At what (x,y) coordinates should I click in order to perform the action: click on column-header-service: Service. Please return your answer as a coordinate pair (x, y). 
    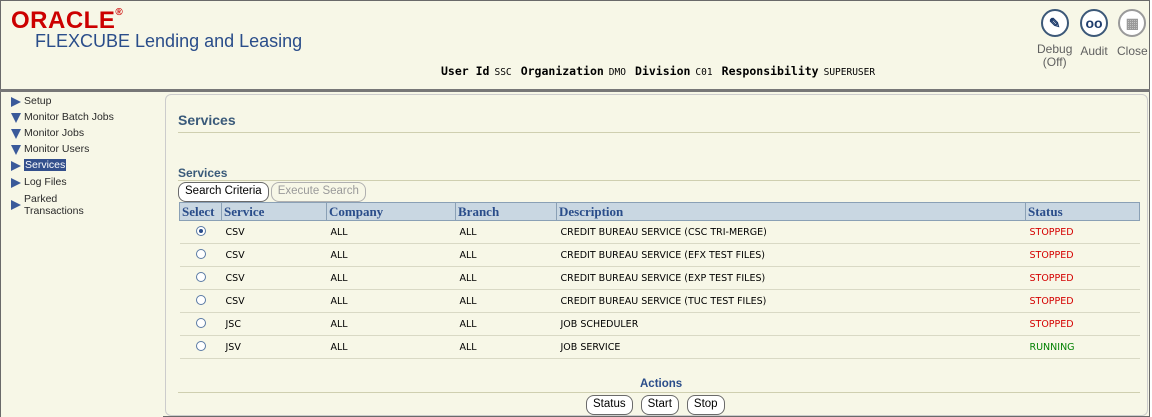
    Looking at the image, I should click on (274, 211).